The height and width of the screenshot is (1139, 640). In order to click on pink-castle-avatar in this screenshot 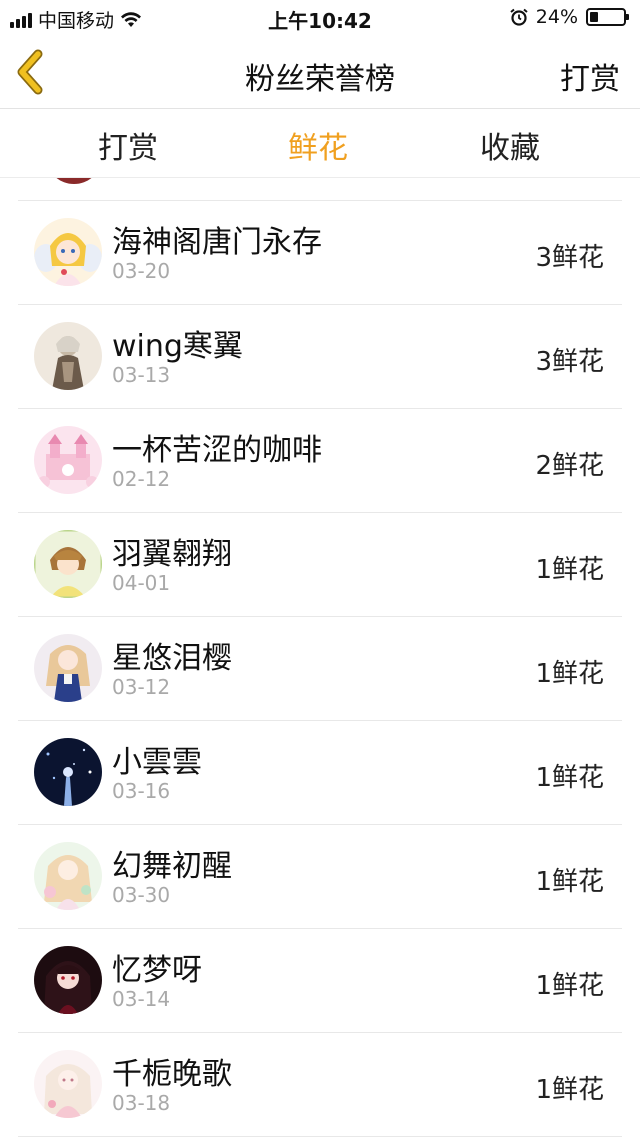, I will do `click(68, 460)`.